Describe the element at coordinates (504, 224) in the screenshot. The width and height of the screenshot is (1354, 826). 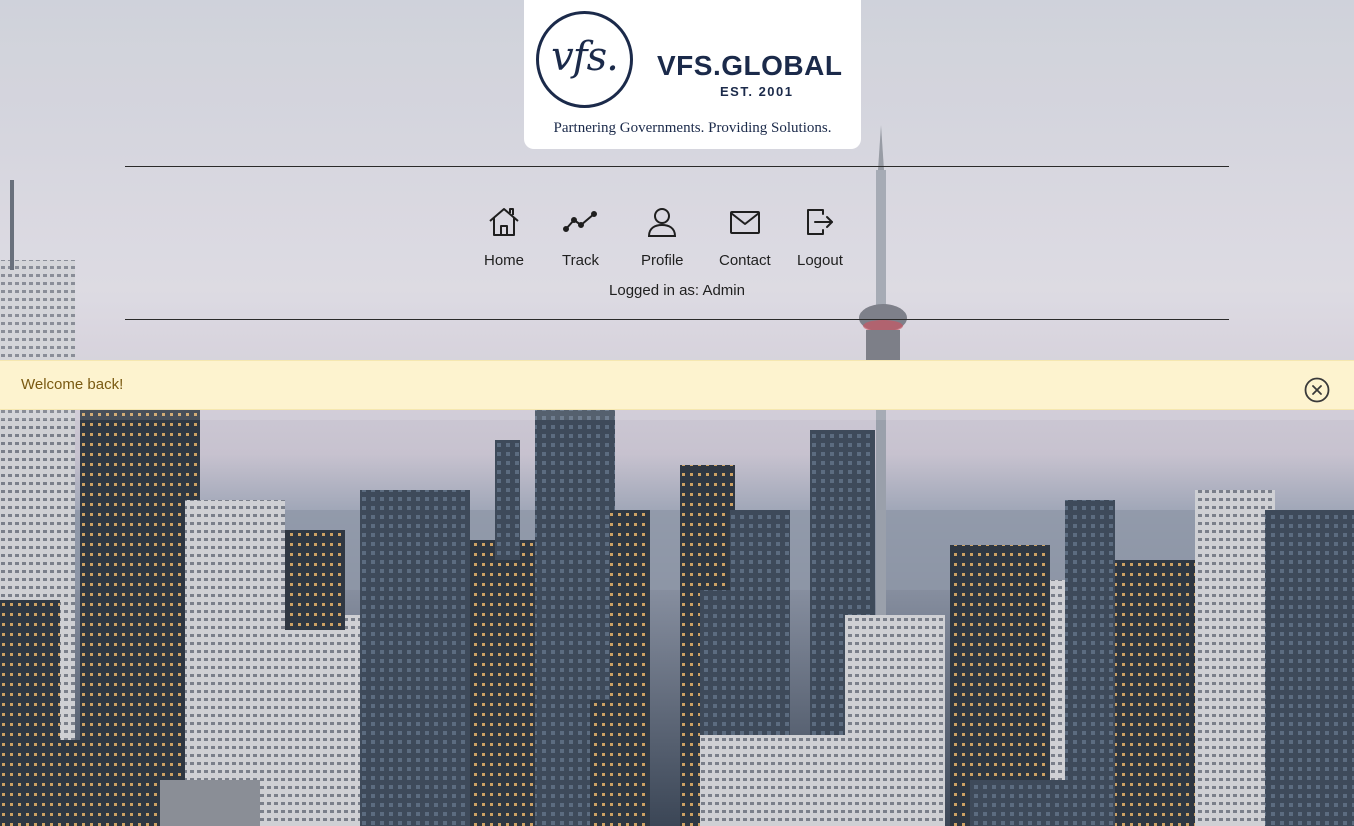
I see `home-icon` at that location.